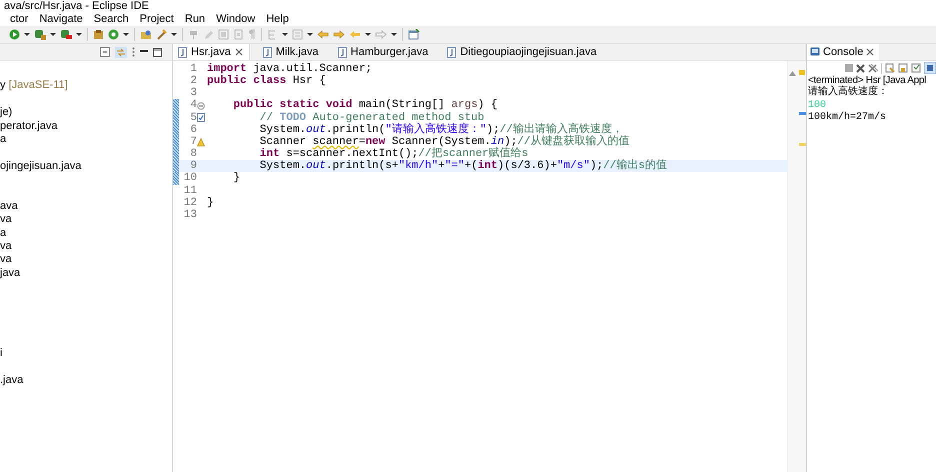 The image size is (936, 472). Describe the element at coordinates (12, 381) in the screenshot. I see `tree-item: .java` at that location.